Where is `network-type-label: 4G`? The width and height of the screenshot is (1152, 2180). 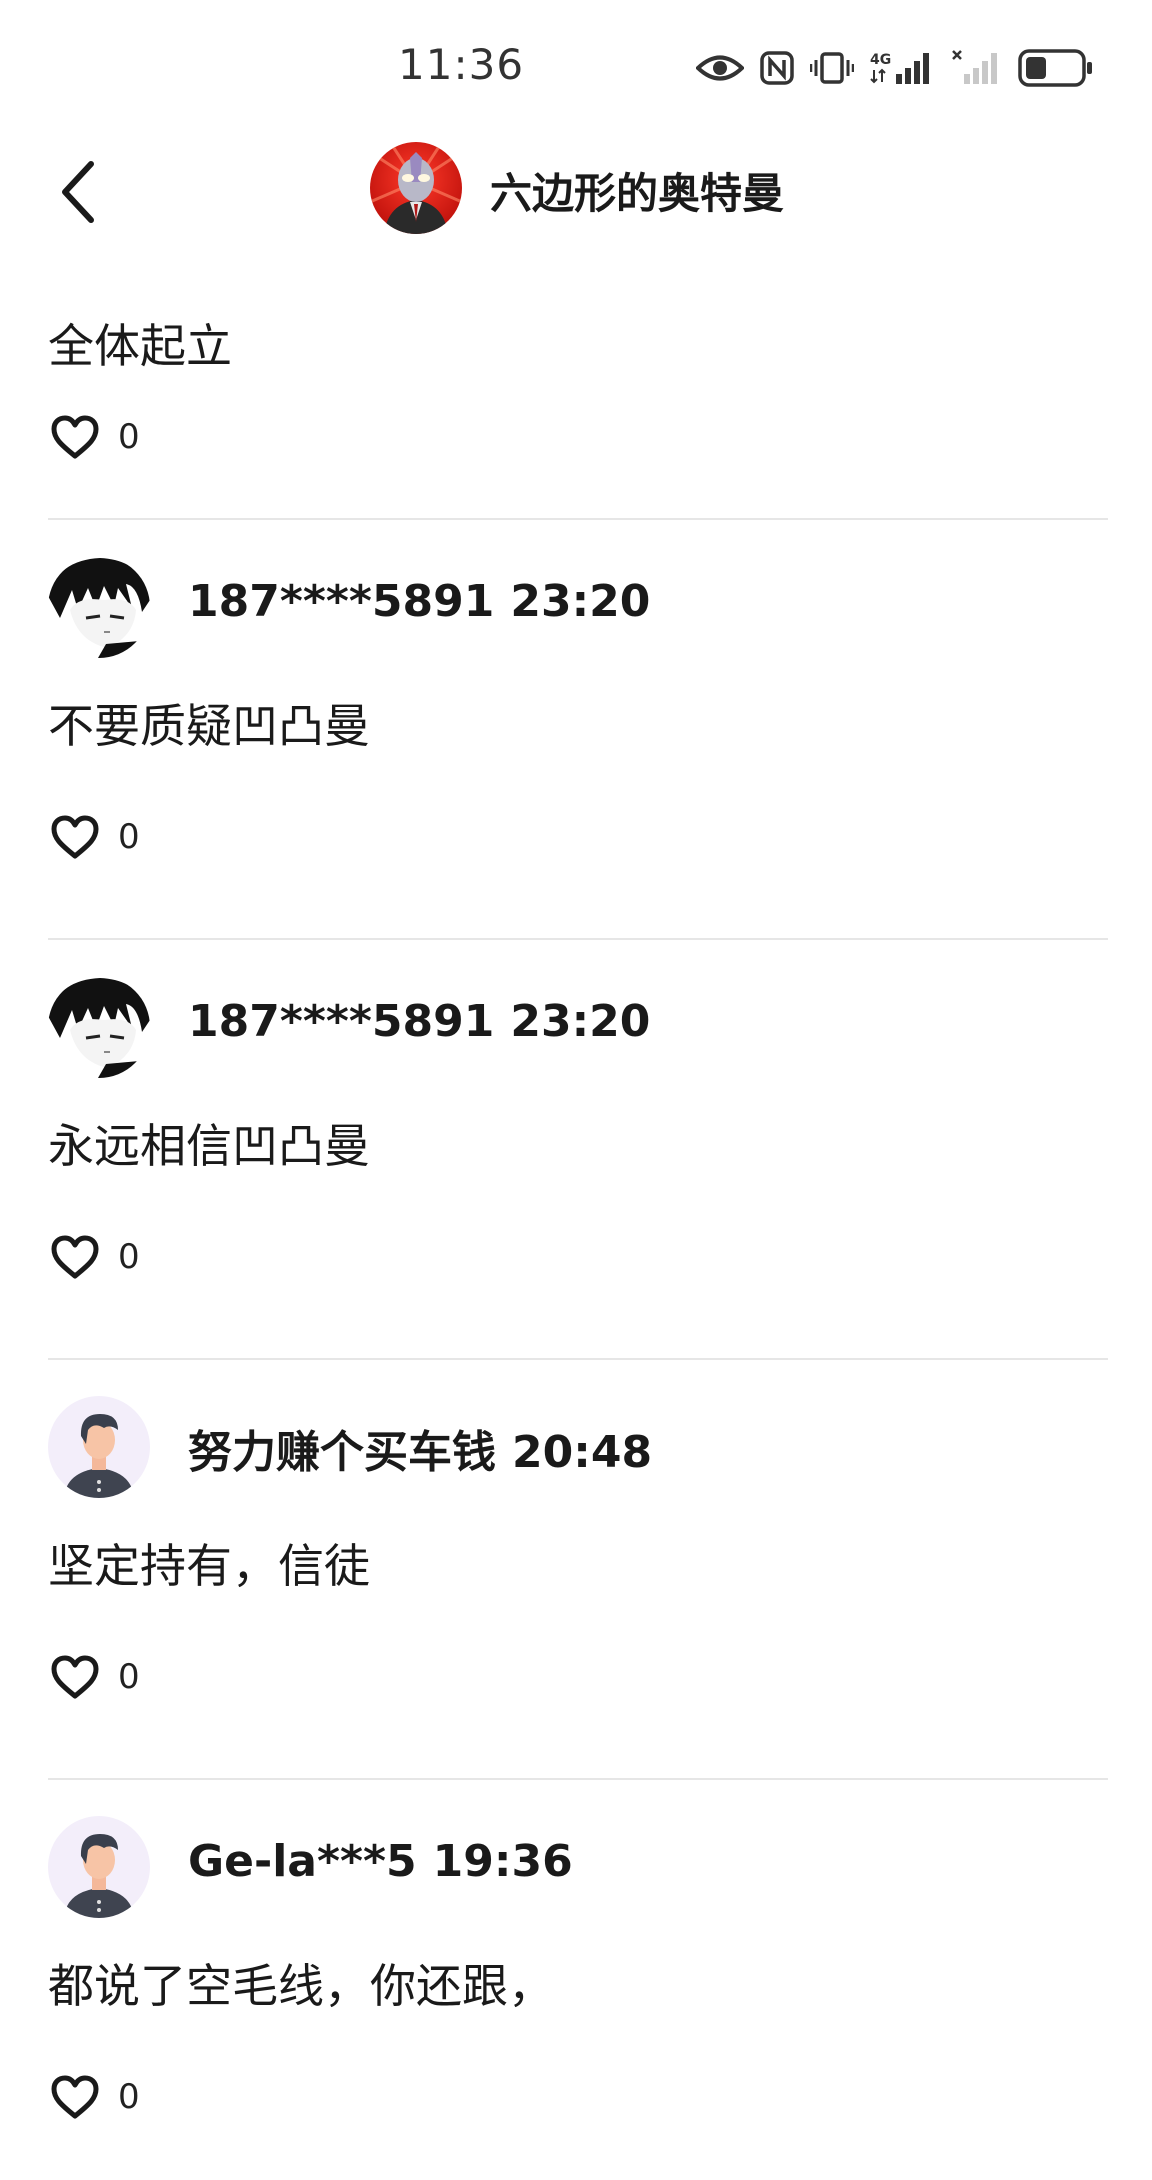 network-type-label: 4G is located at coordinates (880, 60).